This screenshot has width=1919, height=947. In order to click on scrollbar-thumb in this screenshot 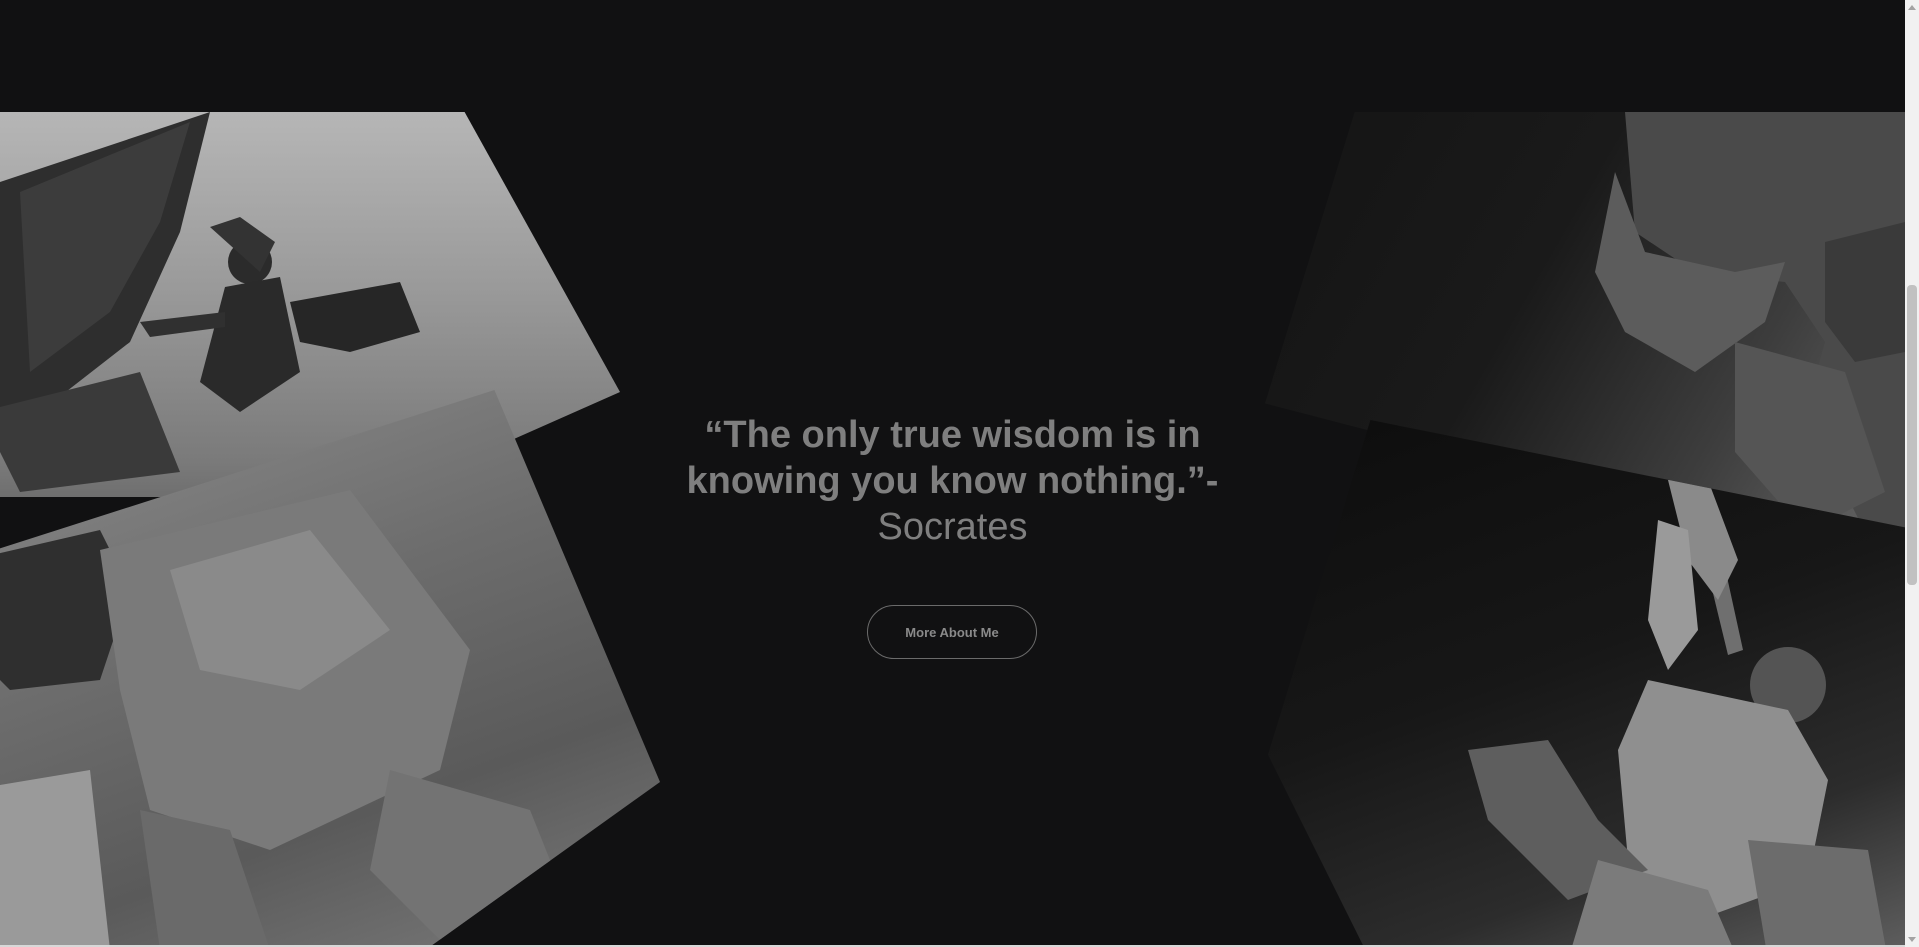, I will do `click(1912, 435)`.